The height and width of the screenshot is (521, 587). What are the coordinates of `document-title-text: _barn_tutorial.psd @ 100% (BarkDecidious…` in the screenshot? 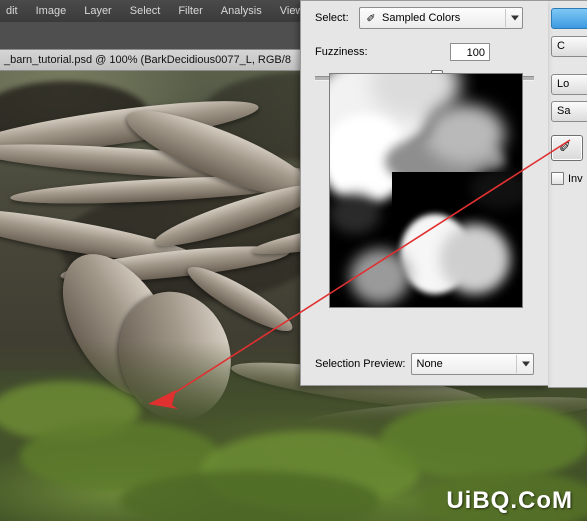 It's located at (147, 60).